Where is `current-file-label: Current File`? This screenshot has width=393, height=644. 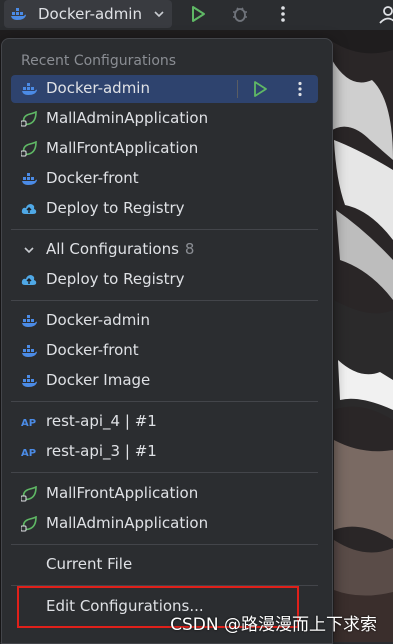 current-file-label: Current File is located at coordinates (89, 564).